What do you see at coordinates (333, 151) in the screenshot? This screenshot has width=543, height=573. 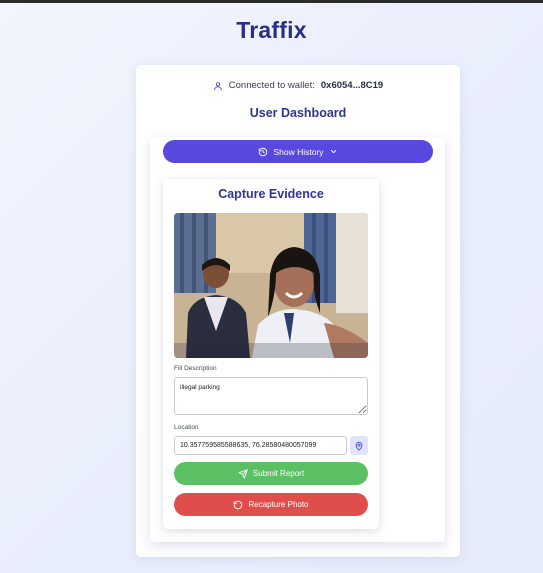 I see `chevron-down-icon` at bounding box center [333, 151].